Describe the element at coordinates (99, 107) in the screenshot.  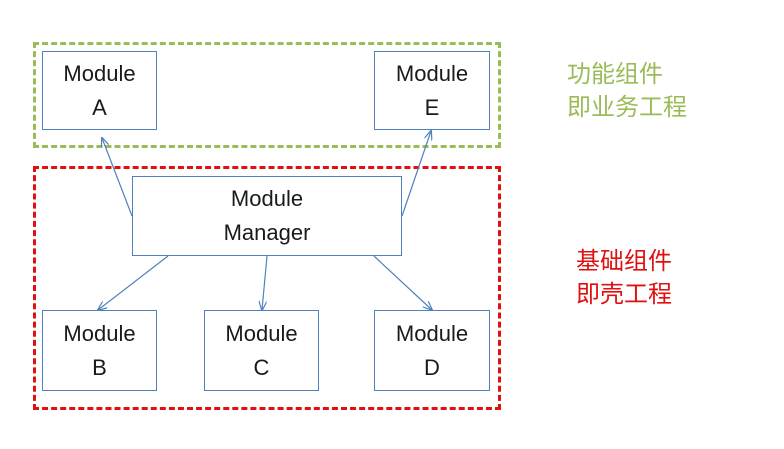
I see `module-a-label-line2: A` at that location.